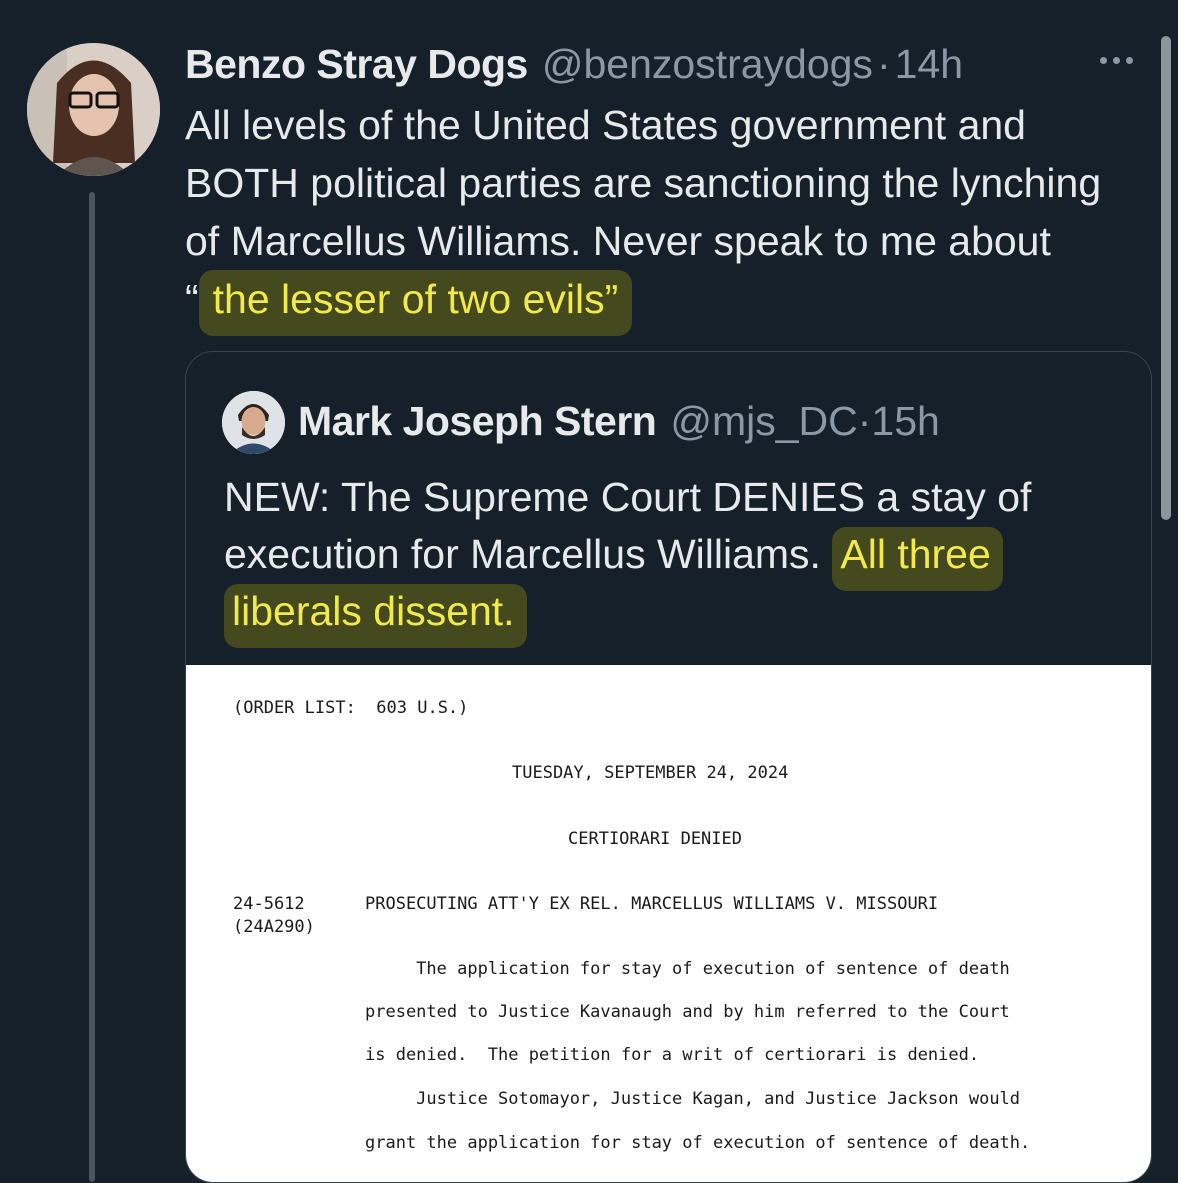 This screenshot has width=1178, height=1183. What do you see at coordinates (655, 839) in the screenshot?
I see `section-heading: CERTIORARI DENIED` at bounding box center [655, 839].